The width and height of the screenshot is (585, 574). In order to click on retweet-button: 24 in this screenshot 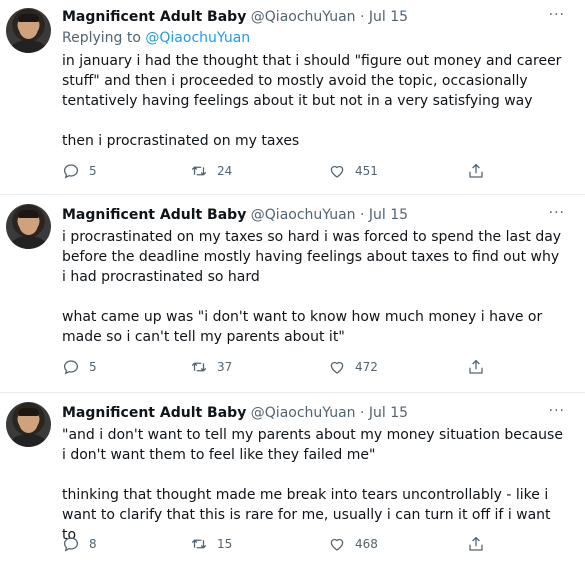, I will do `click(211, 171)`.